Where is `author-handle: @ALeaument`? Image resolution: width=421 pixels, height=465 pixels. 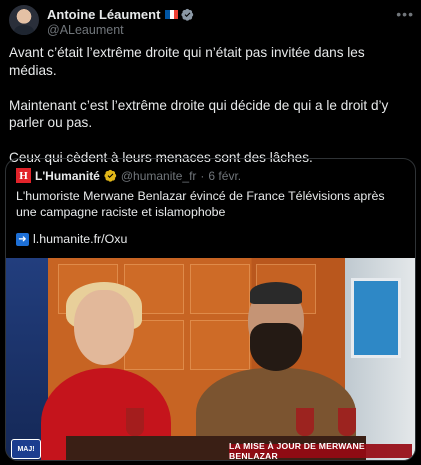
author-handle: @ALeaument is located at coordinates (85, 30).